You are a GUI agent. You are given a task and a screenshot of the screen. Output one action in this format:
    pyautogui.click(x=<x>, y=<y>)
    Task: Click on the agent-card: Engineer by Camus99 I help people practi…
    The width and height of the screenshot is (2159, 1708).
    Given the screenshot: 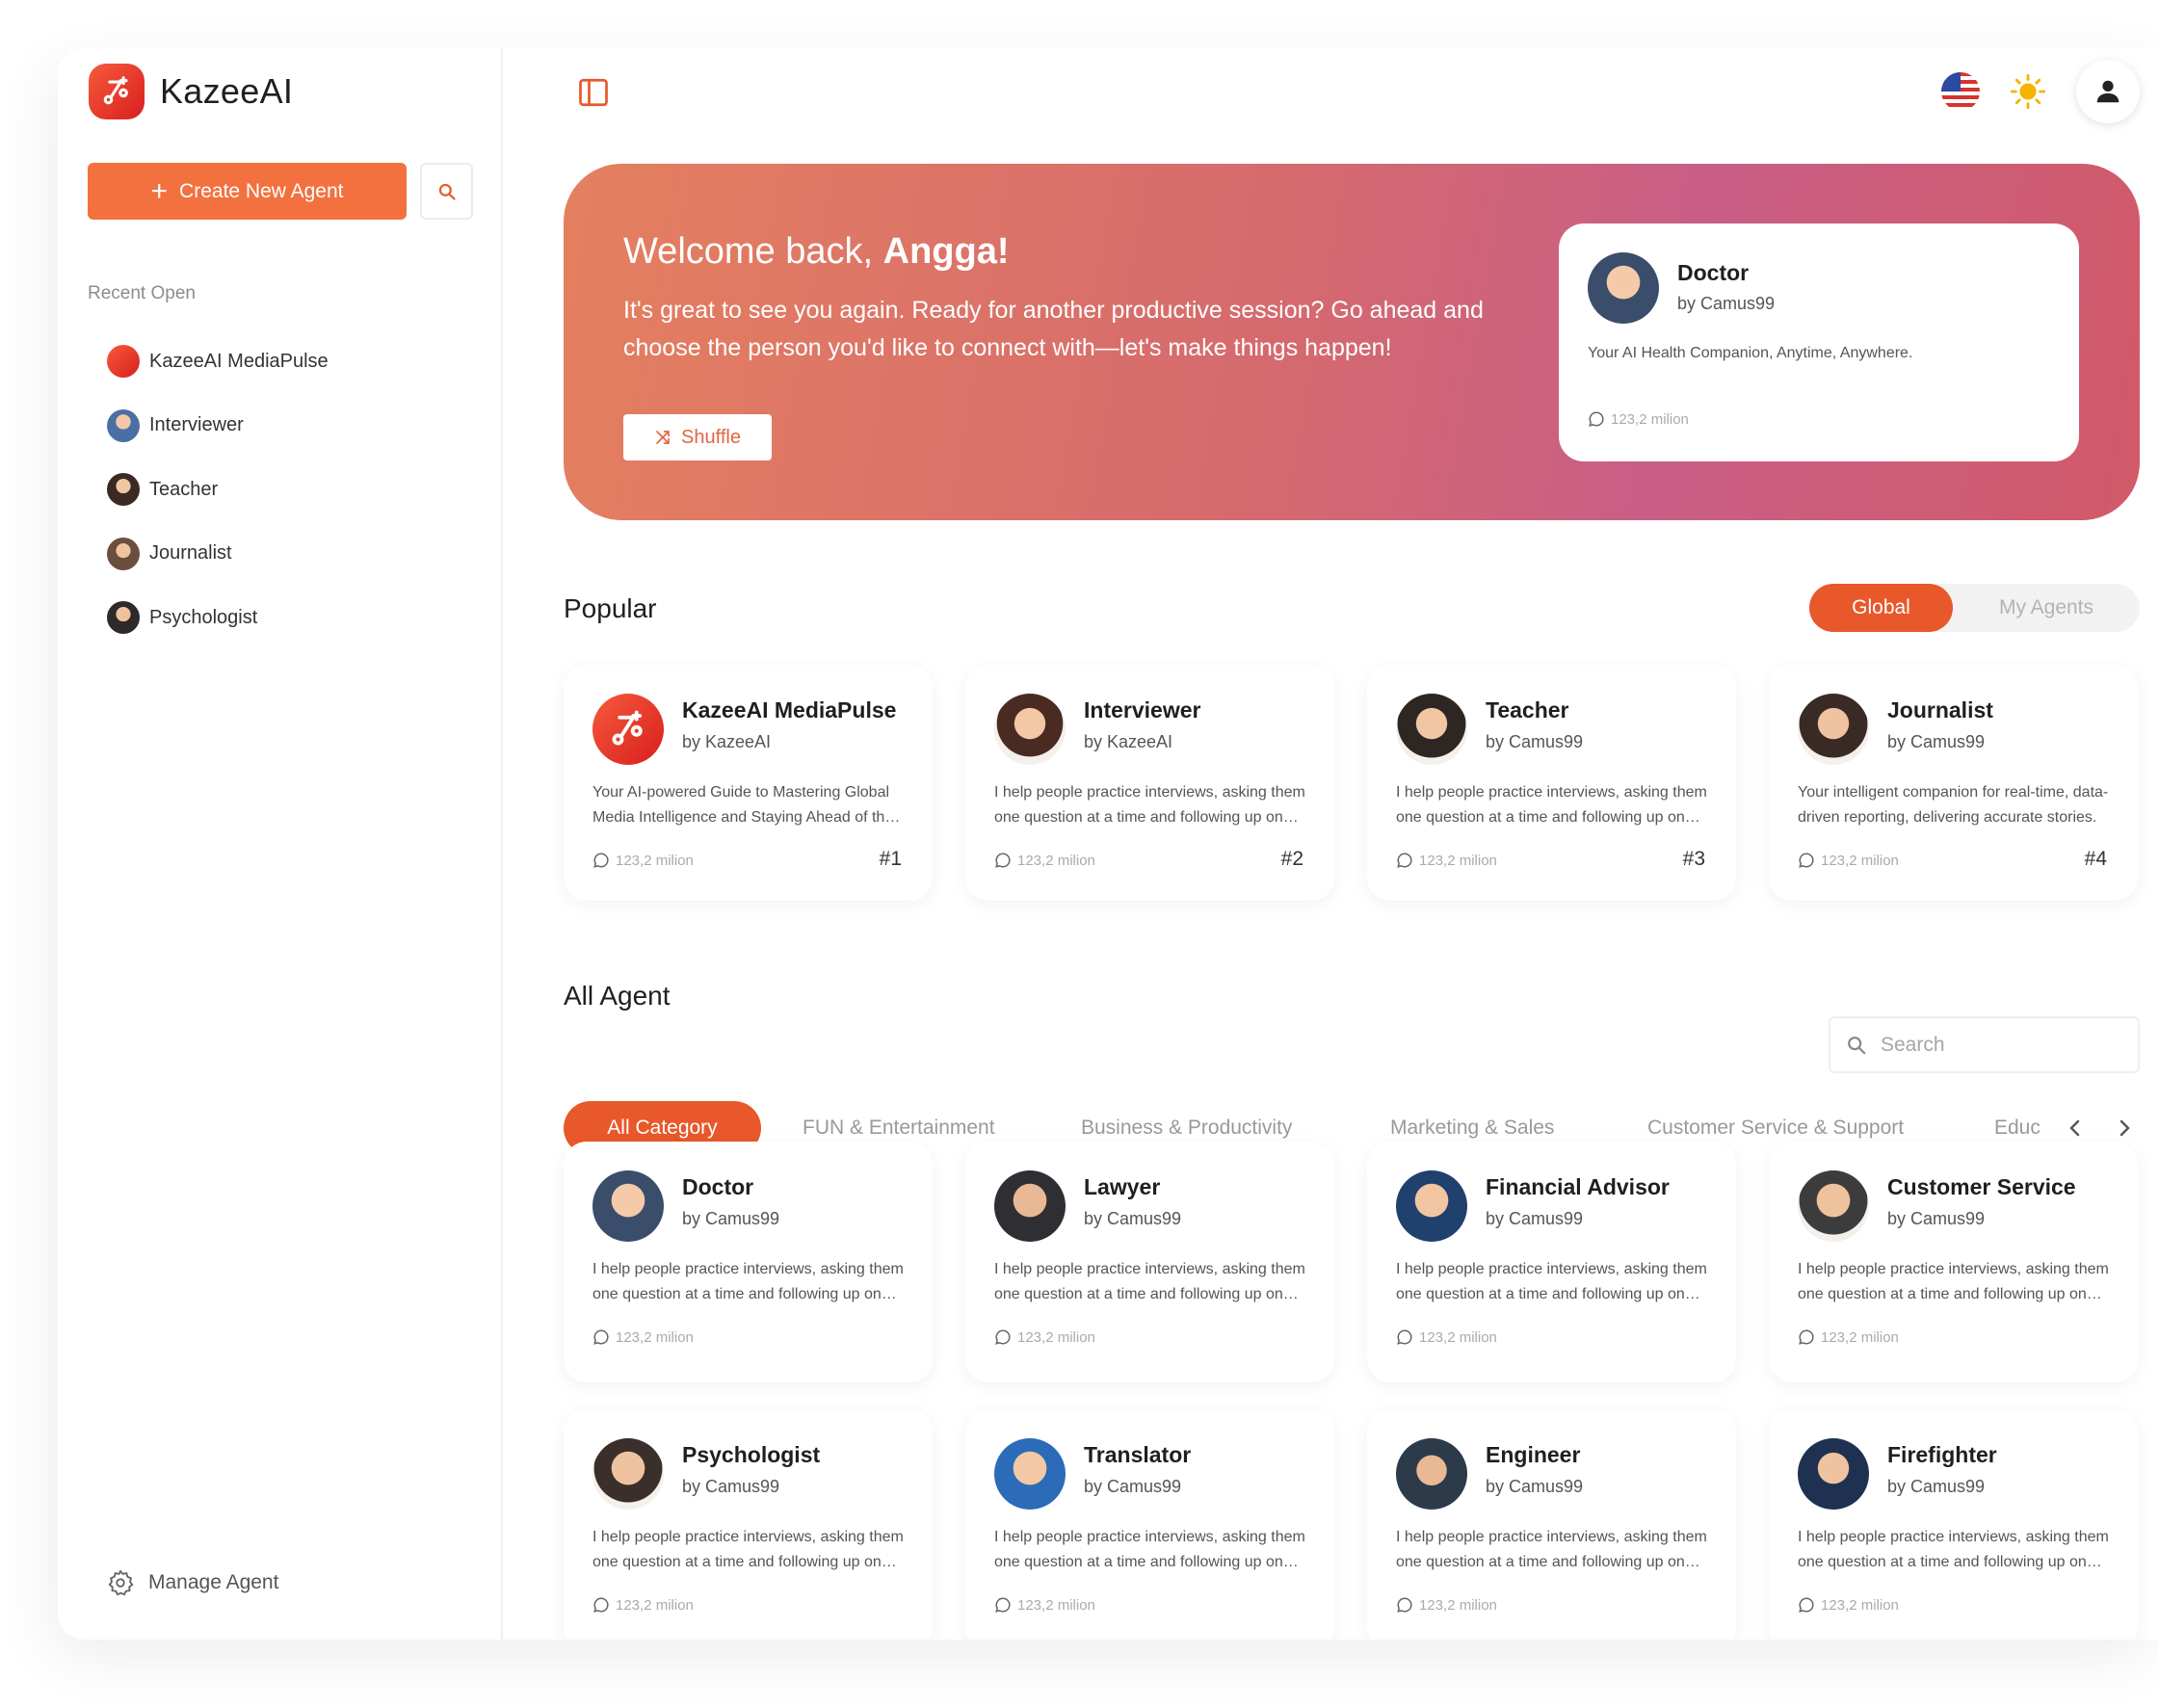 What is the action you would take?
    pyautogui.click(x=1551, y=1524)
    